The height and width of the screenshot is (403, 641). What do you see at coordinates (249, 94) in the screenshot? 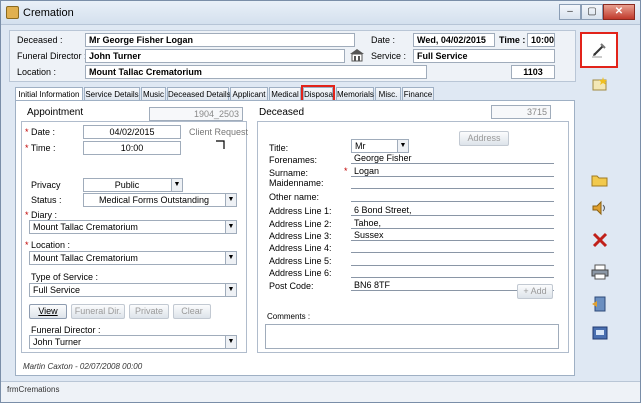
I see `tab-applicant: Applicant` at bounding box center [249, 94].